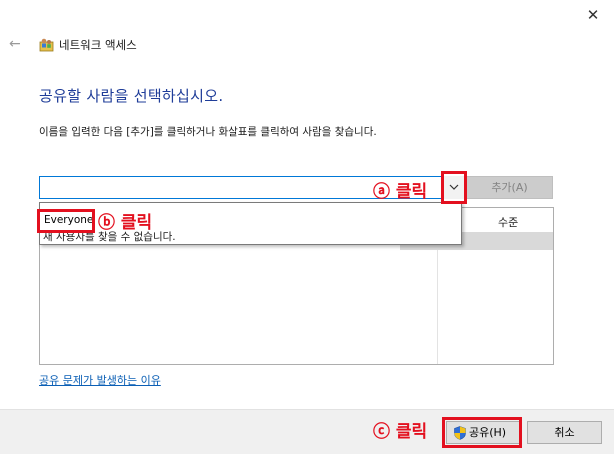 This screenshot has width=614, height=454. I want to click on column-header-level: 수준, so click(508, 222).